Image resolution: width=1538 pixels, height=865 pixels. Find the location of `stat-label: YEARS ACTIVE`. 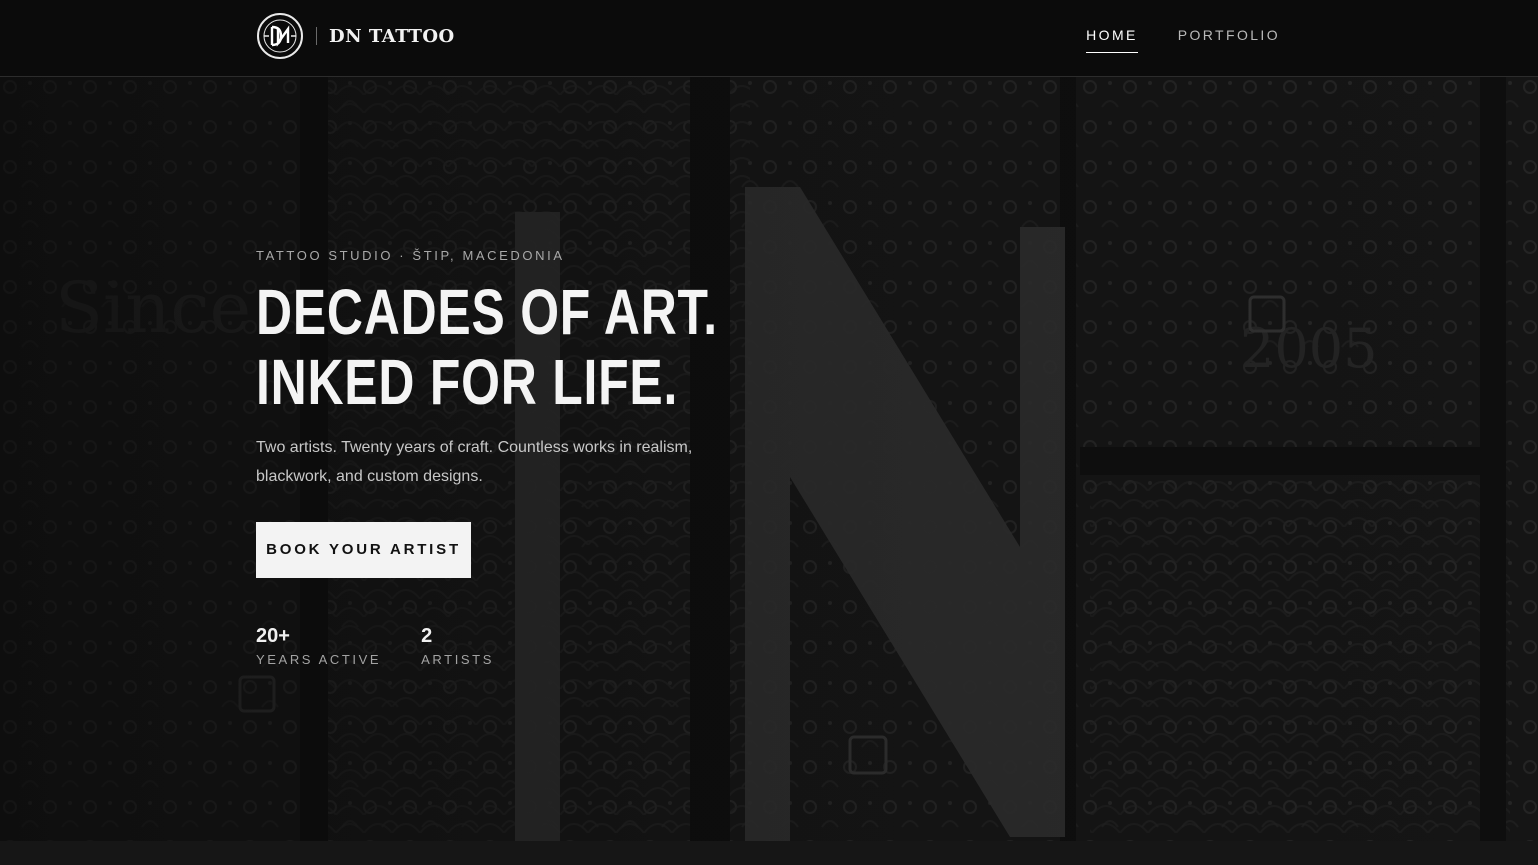

stat-label: YEARS ACTIVE is located at coordinates (319, 659).